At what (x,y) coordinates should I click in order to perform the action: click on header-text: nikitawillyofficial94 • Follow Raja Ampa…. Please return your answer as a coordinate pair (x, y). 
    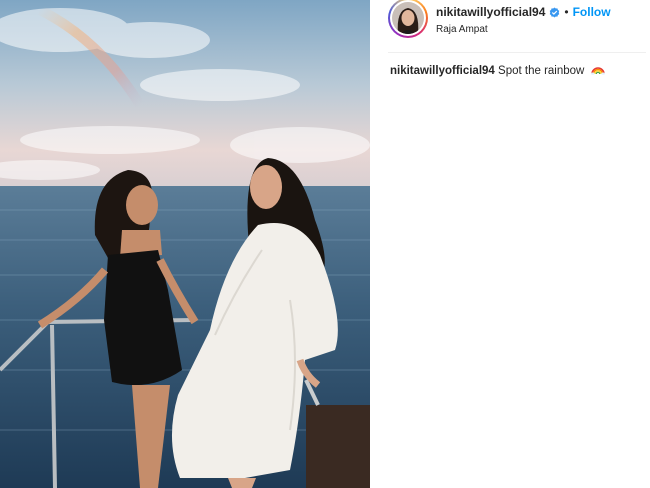
    Looking at the image, I should click on (523, 20).